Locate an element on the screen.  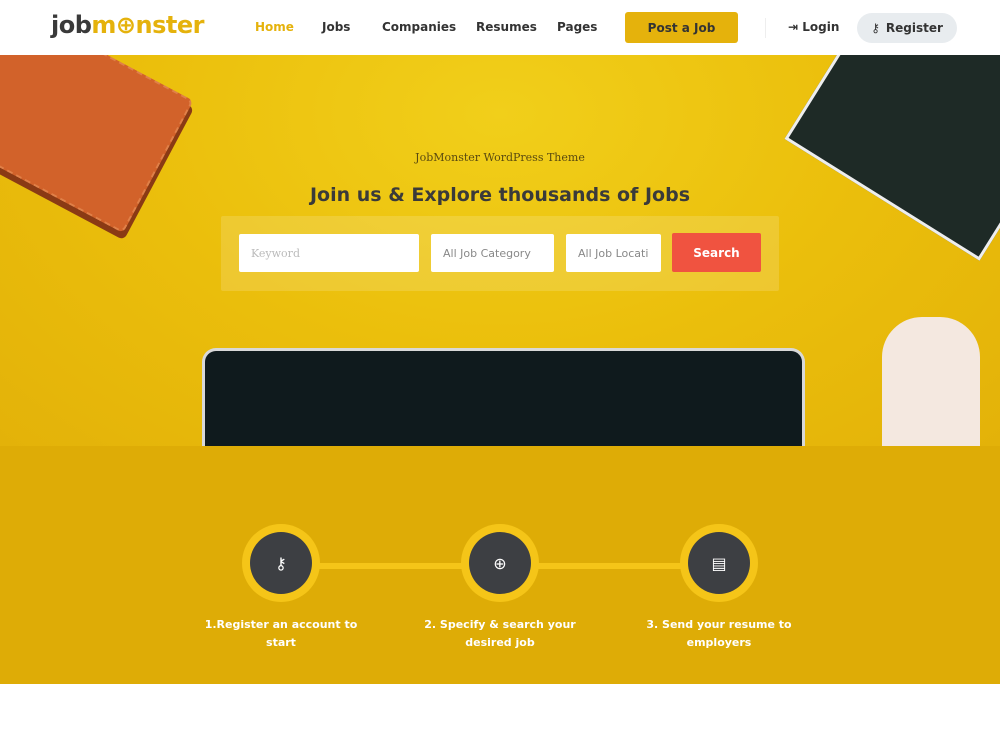
nav-jobs: Jobs is located at coordinates (336, 27).